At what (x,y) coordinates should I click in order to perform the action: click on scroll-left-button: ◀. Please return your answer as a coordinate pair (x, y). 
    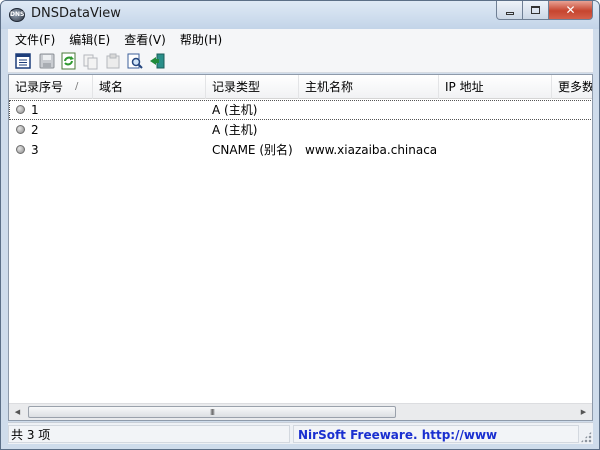
    Looking at the image, I should click on (17, 412).